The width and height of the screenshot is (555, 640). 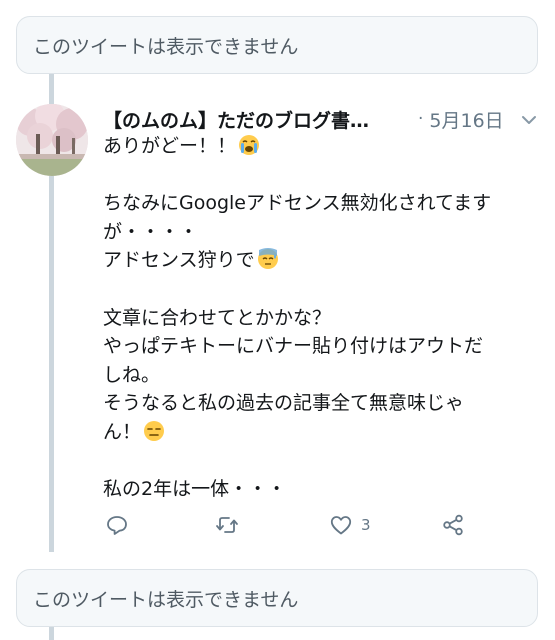 I want to click on tweet-line: アドセンス狩りで, so click(x=323, y=260).